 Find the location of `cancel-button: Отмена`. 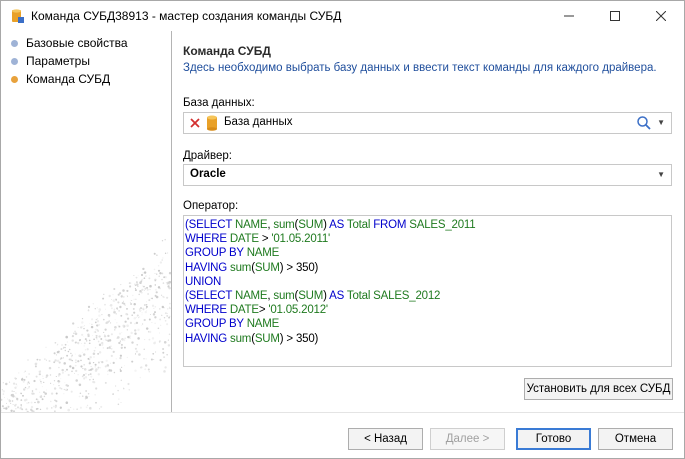

cancel-button: Отмена is located at coordinates (635, 439).